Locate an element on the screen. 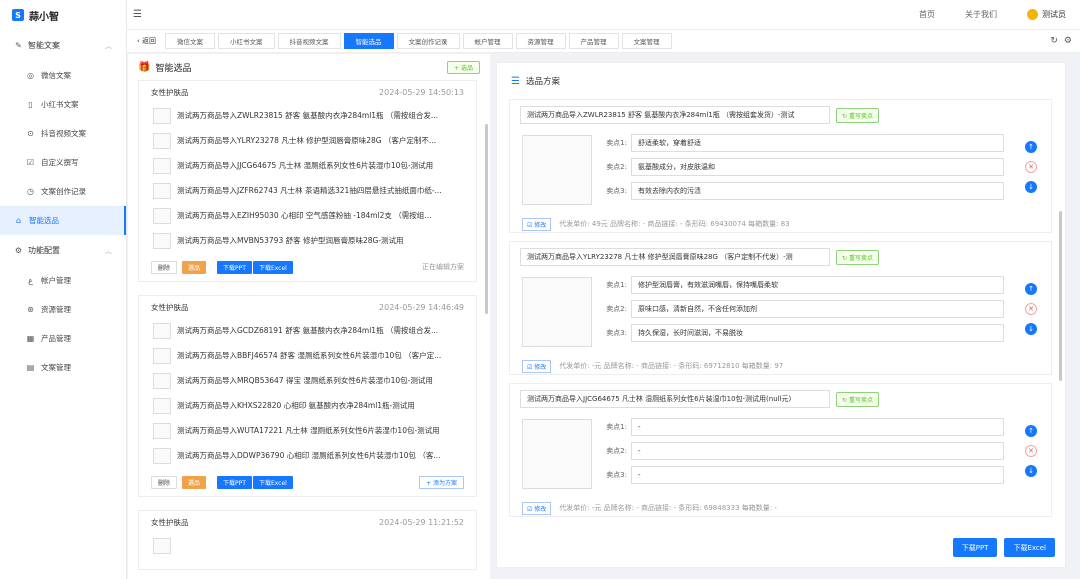 Image resolution: width=1080 pixels, height=579 pixels. rewrite-label: 重写卖点 is located at coordinates (860, 400).